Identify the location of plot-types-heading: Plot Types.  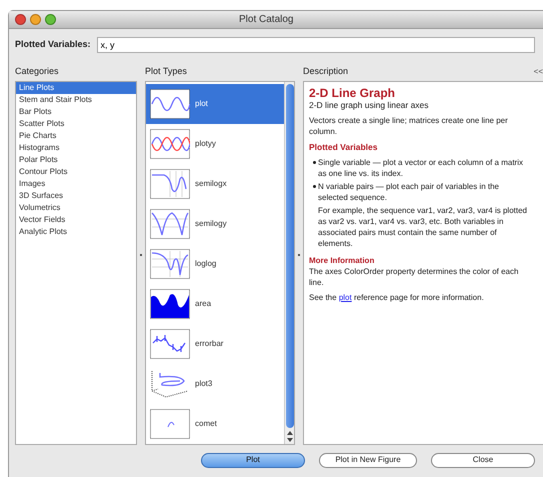
(166, 71).